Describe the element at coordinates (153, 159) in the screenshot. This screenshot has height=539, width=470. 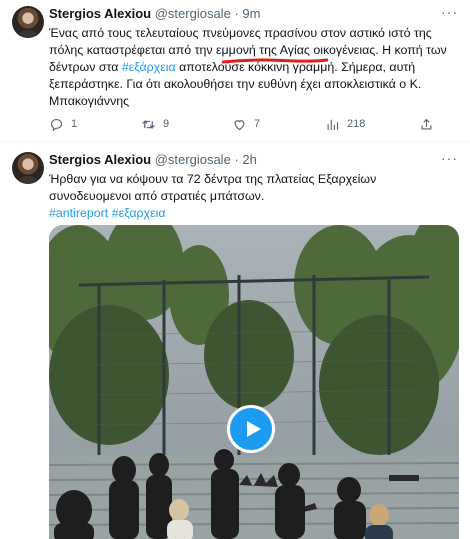
I see `tweet-header: Stergios Alexiou @stergiosale · 2h` at that location.